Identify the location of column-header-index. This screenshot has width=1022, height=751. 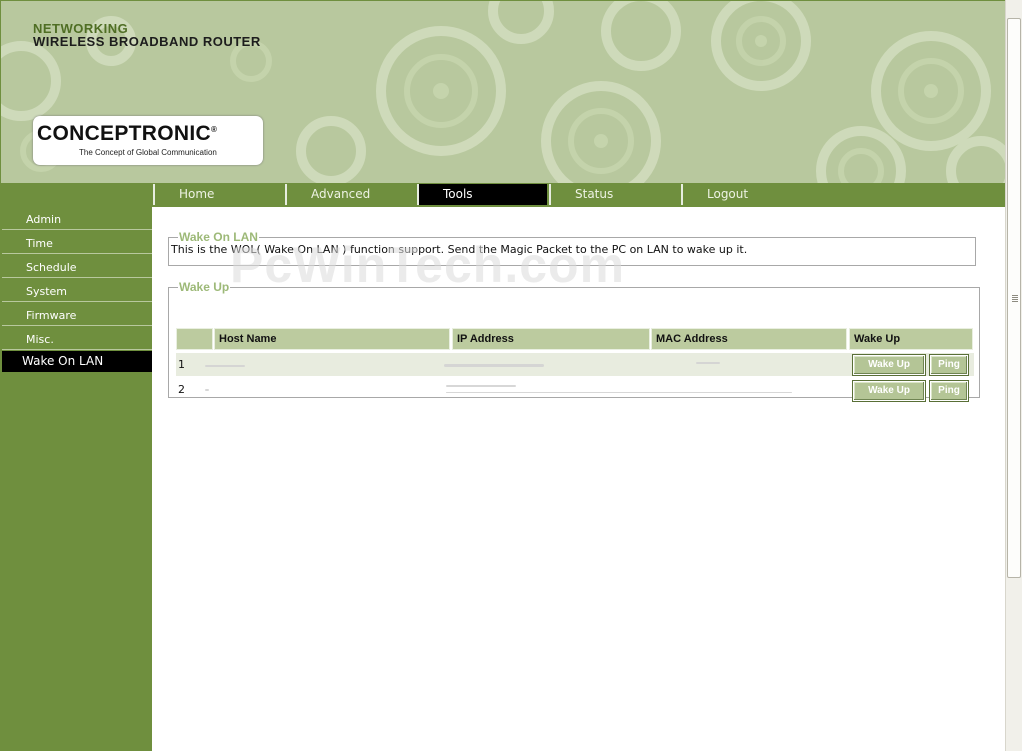
(194, 339).